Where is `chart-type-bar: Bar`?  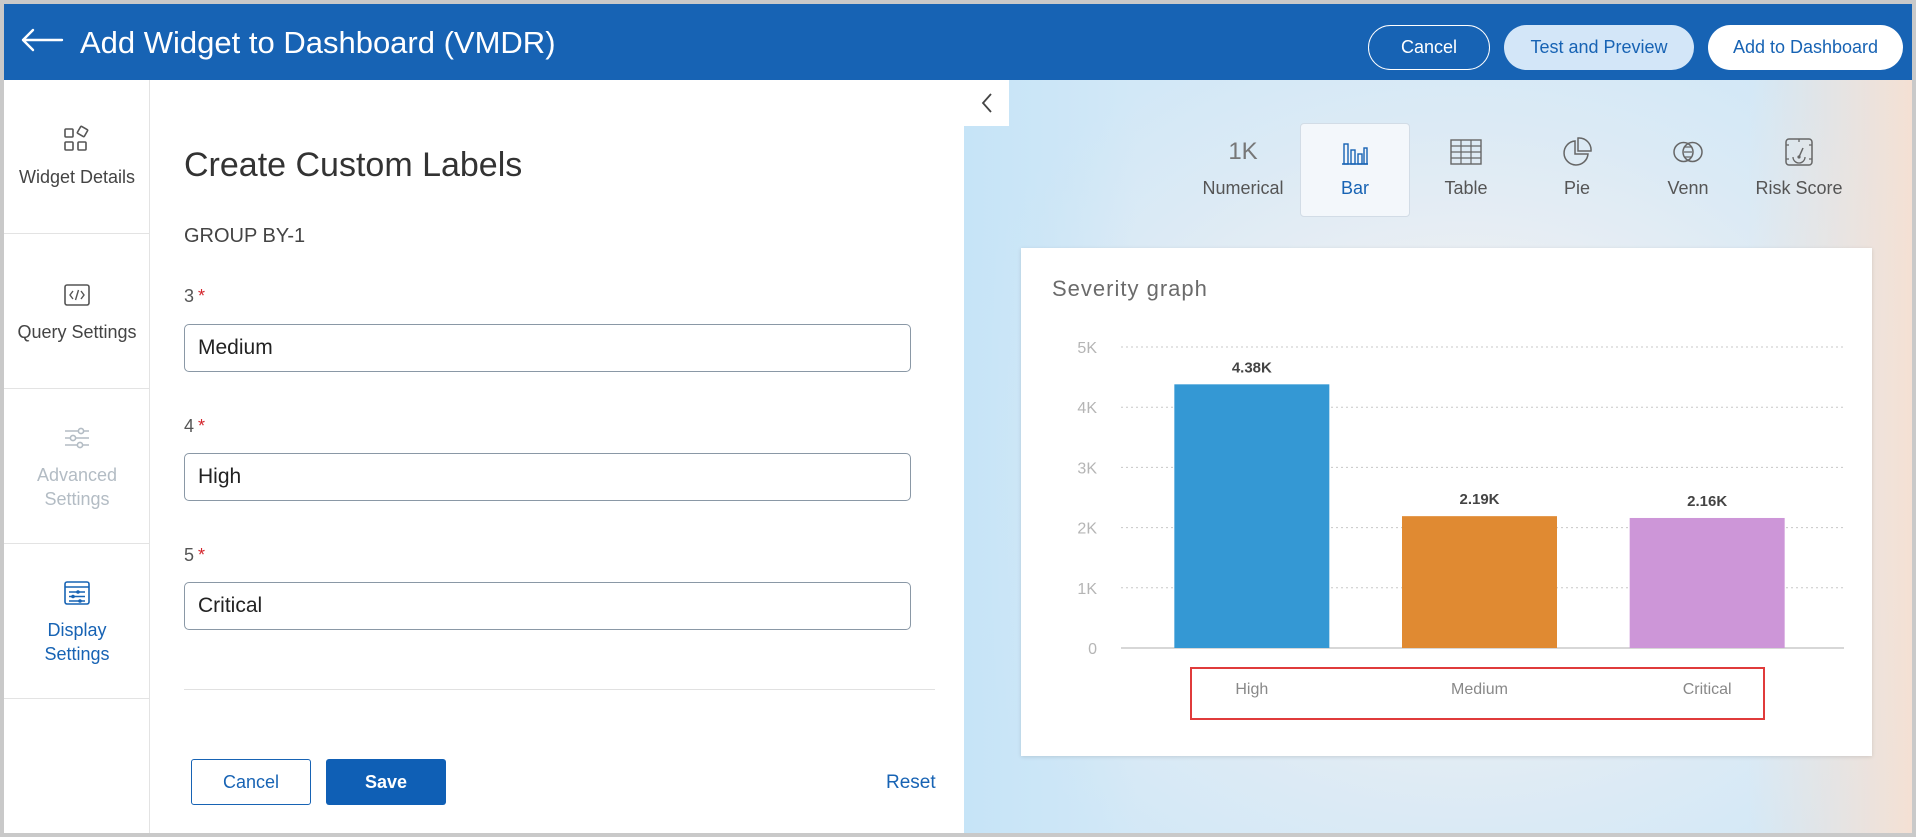
chart-type-bar: Bar is located at coordinates (1355, 170).